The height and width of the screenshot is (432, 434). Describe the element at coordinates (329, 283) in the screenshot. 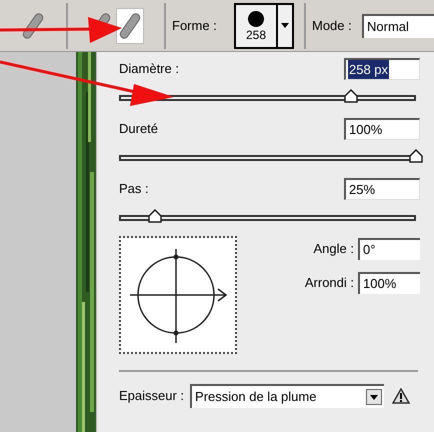

I see `field-label: Arrondi :` at that location.